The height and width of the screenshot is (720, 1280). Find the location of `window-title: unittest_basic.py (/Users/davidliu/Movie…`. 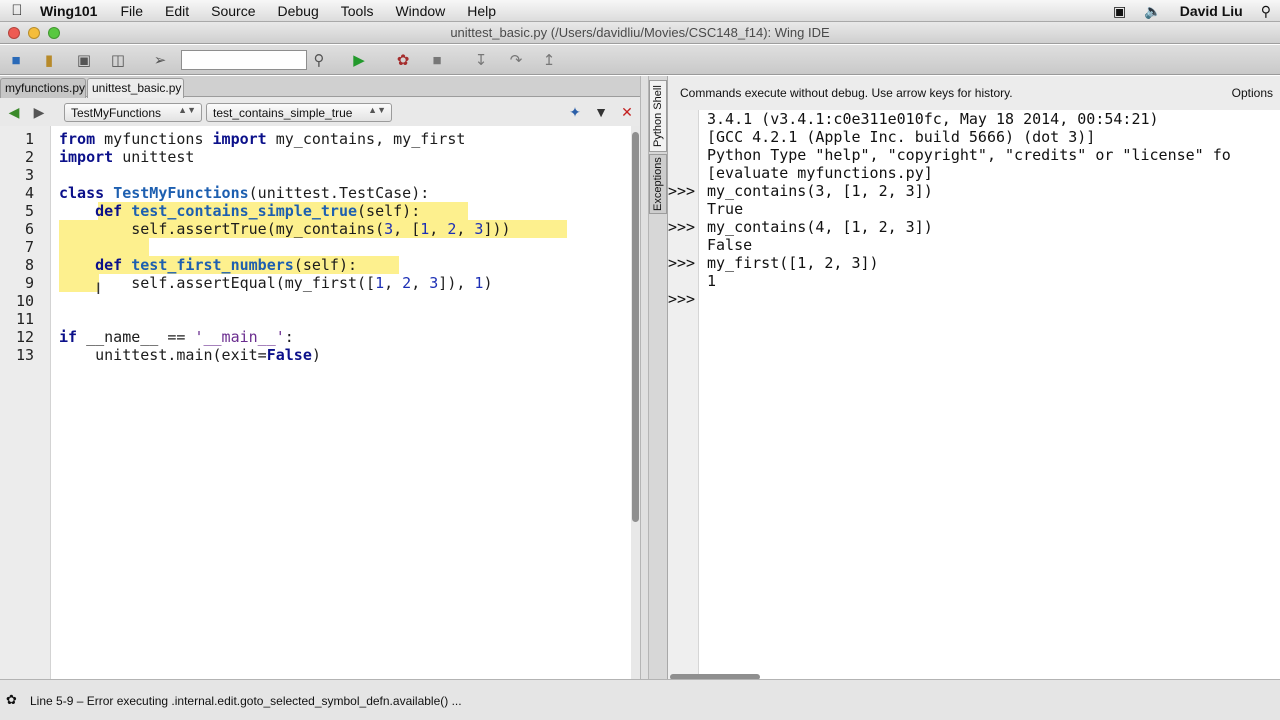

window-title: unittest_basic.py (/Users/davidliu/Movie… is located at coordinates (640, 32).